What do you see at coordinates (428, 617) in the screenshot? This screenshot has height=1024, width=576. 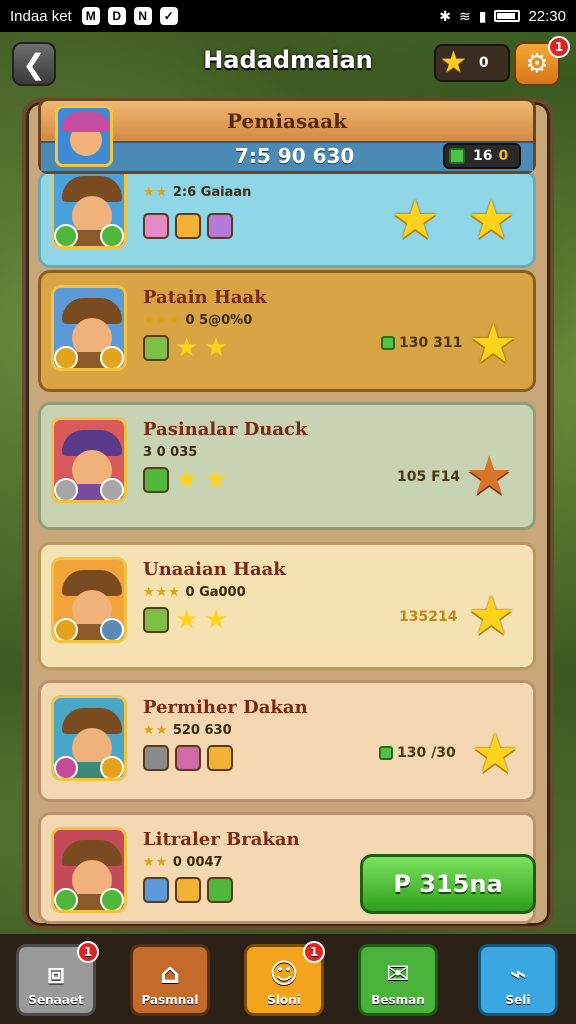 I see `hero-amount: 135214` at bounding box center [428, 617].